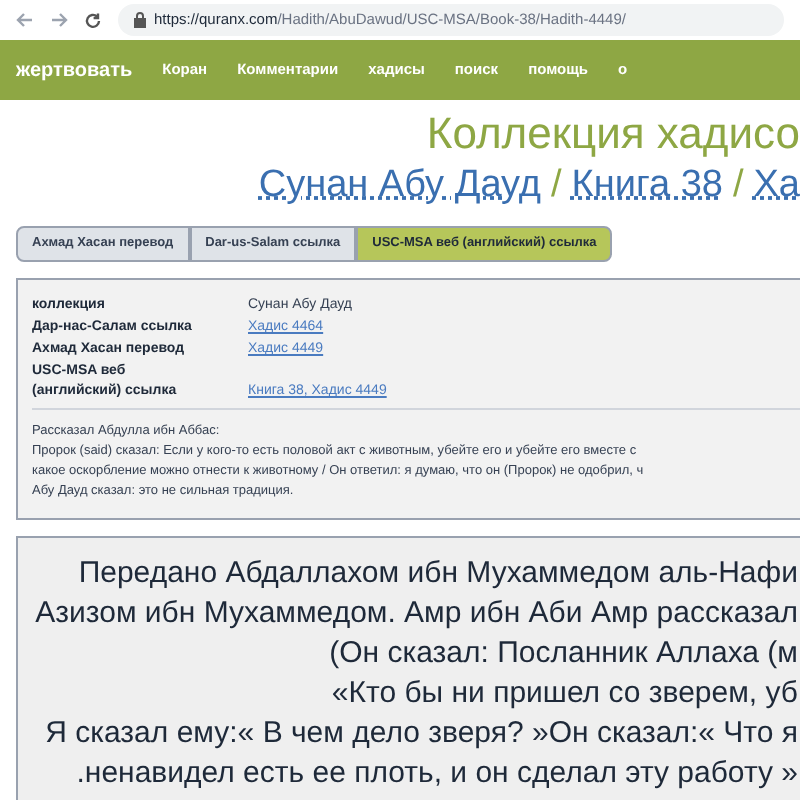 Image resolution: width=800 pixels, height=800 pixels. Describe the element at coordinates (25, 20) in the screenshot. I see `back-icon` at that location.